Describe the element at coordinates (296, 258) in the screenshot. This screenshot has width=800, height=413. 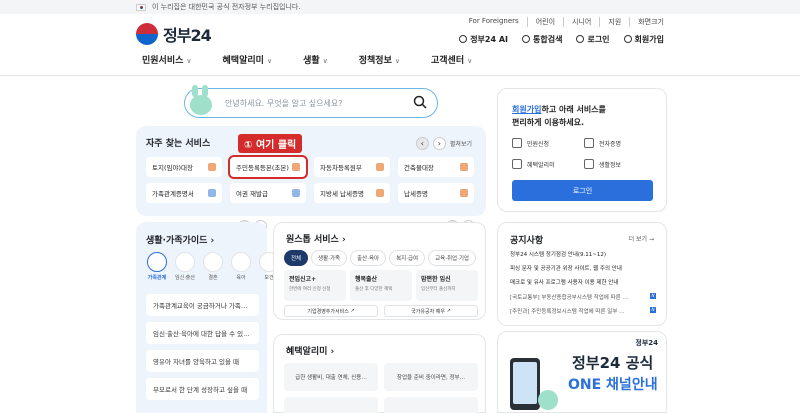
I see `tab-all: 전체` at that location.